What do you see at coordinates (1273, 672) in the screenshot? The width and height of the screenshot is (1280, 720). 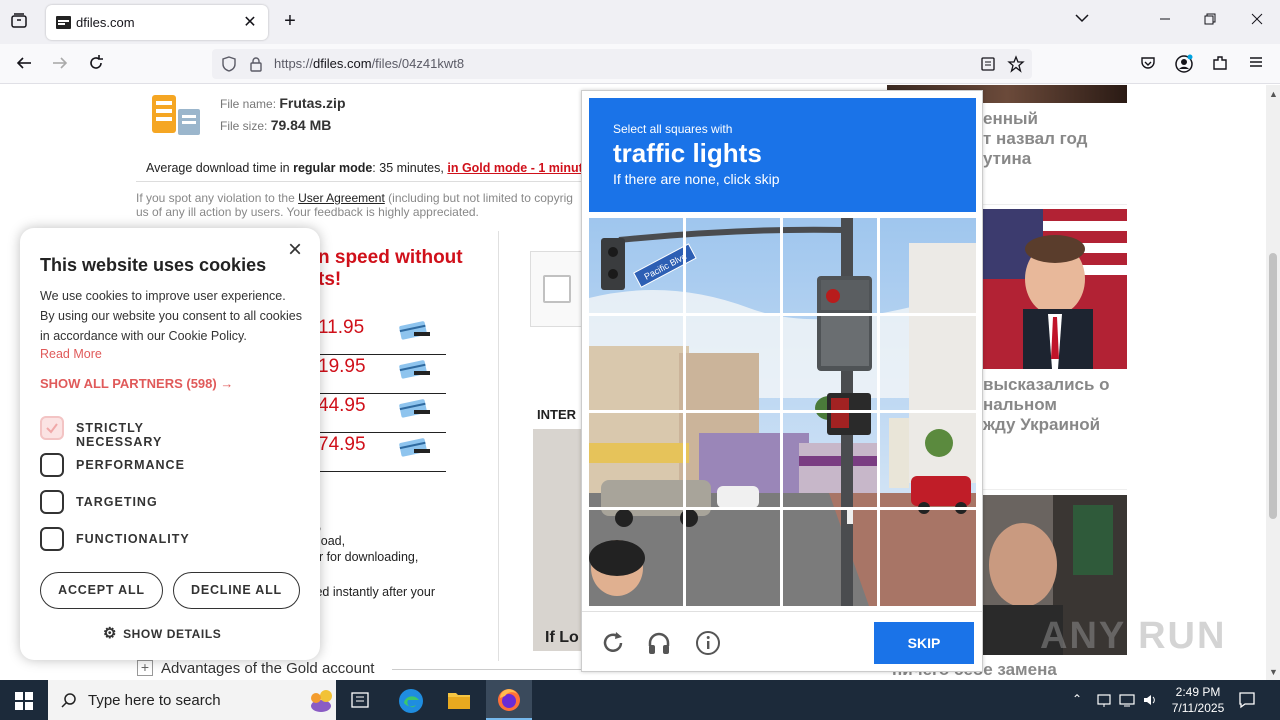 I see `scroll-down-icon: ▼` at bounding box center [1273, 672].